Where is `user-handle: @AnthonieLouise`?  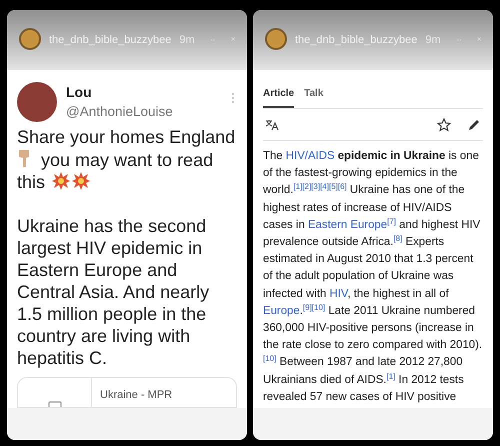
user-handle: @AnthonieLouise is located at coordinates (120, 112).